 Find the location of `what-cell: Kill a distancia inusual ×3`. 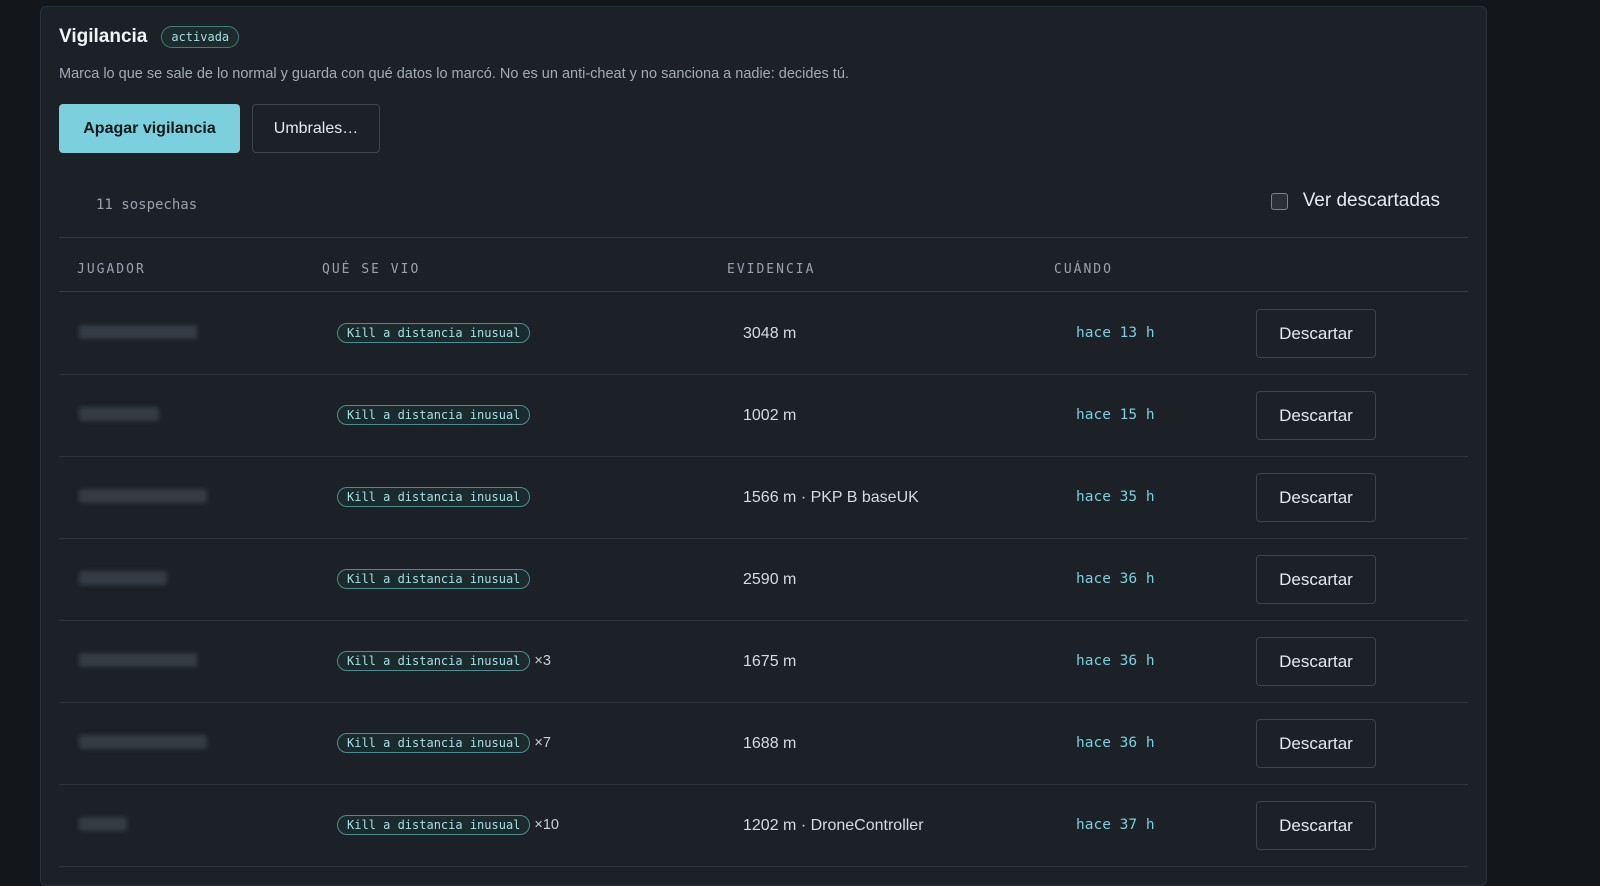

what-cell: Kill a distancia inusual ×3 is located at coordinates (444, 661).